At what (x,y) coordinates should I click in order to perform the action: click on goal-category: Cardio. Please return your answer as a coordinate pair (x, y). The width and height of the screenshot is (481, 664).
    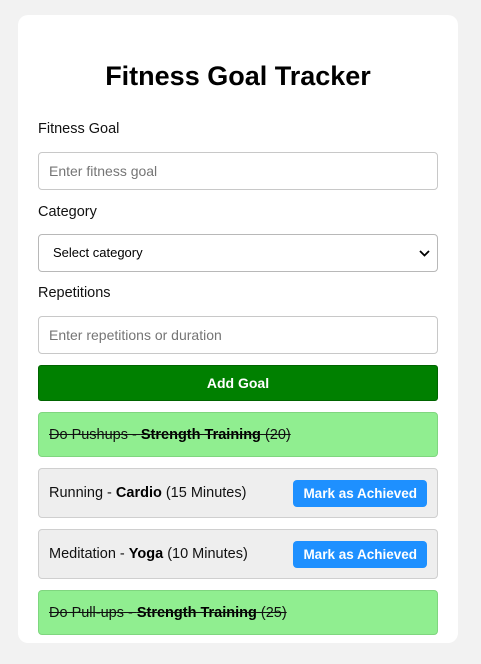
    Looking at the image, I should click on (138, 493).